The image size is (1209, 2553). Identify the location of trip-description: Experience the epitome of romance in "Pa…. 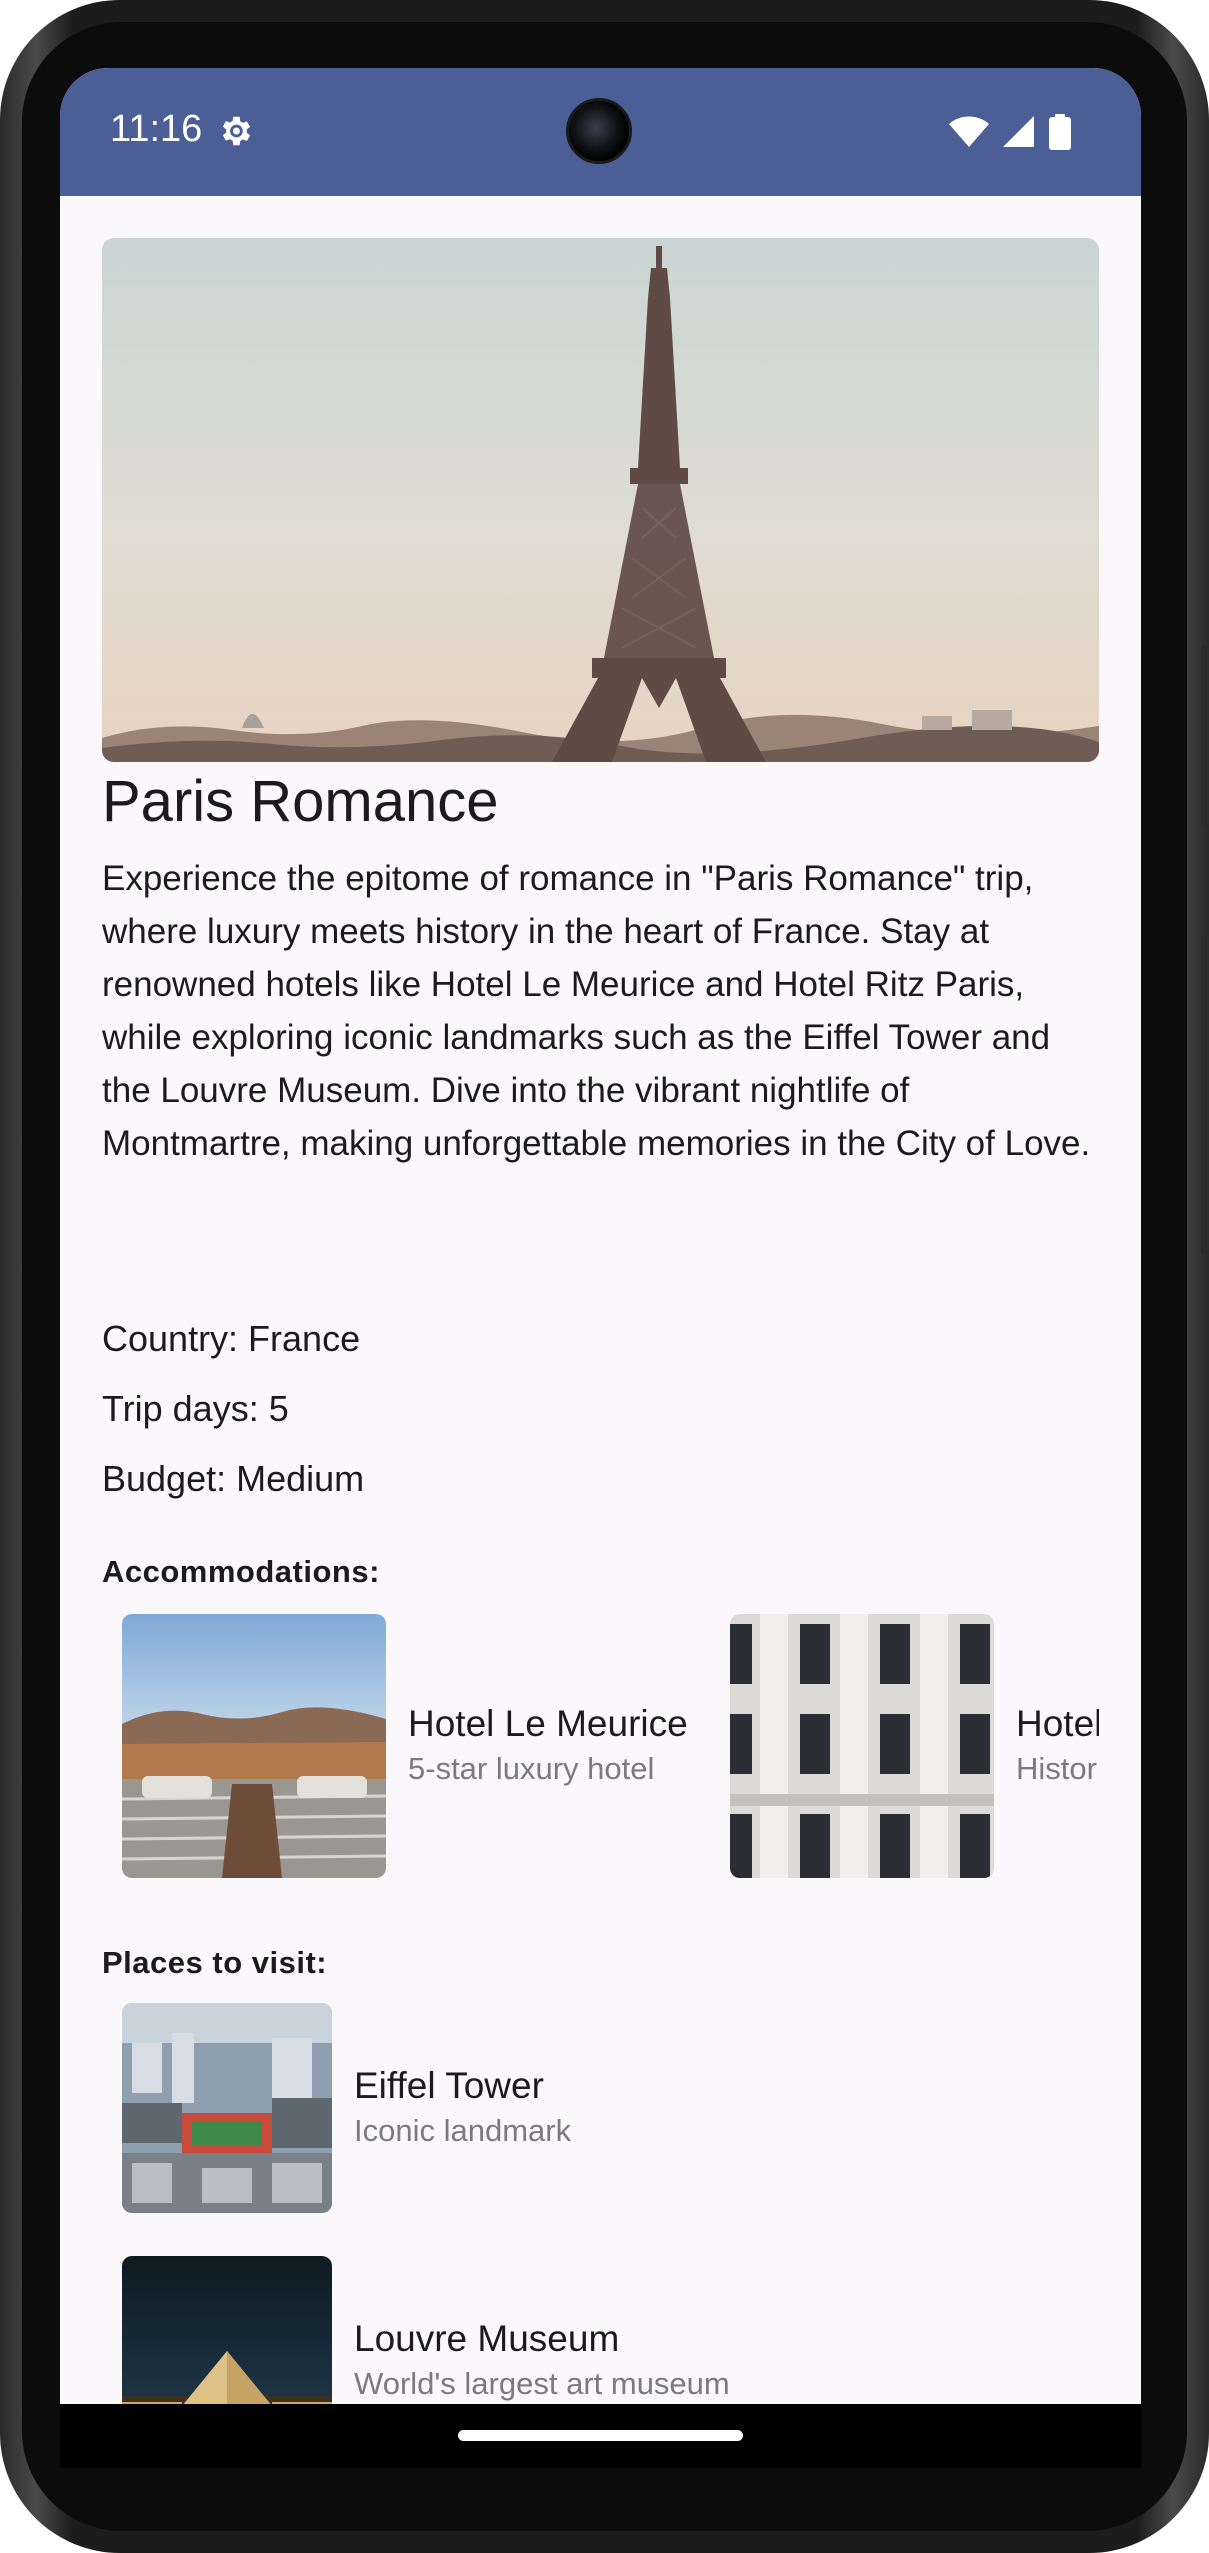
(596, 1011).